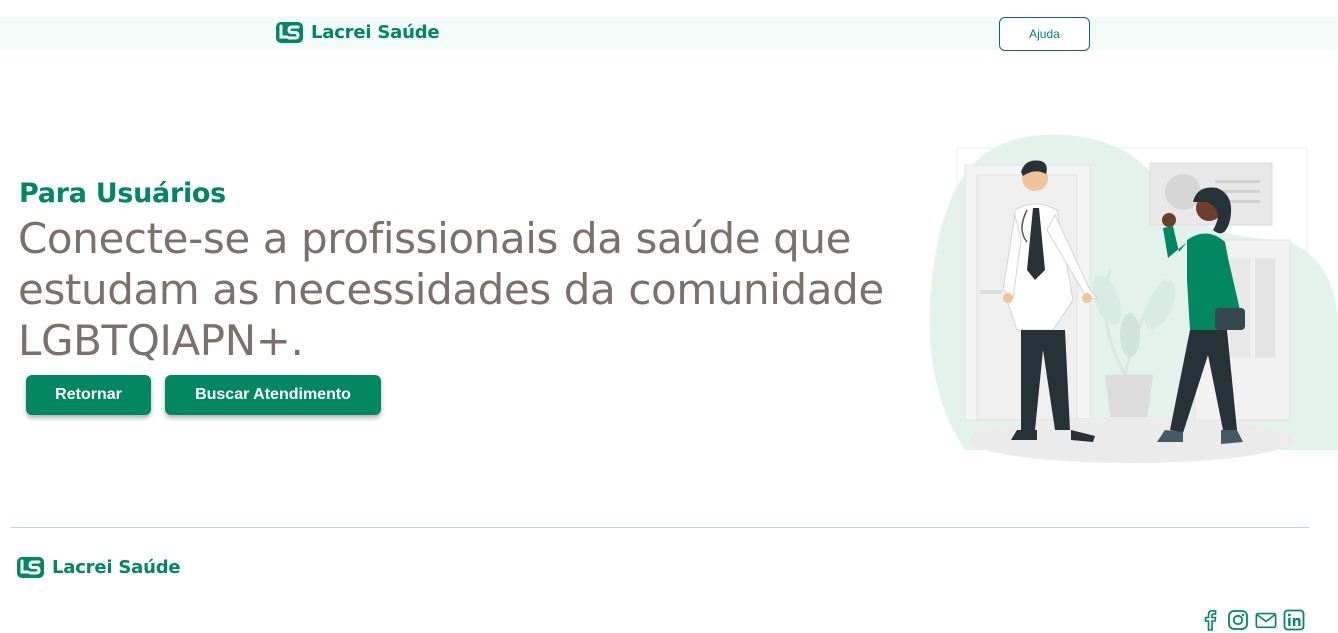 The height and width of the screenshot is (633, 1338). What do you see at coordinates (1238, 620) in the screenshot?
I see `instagram-icon` at bounding box center [1238, 620].